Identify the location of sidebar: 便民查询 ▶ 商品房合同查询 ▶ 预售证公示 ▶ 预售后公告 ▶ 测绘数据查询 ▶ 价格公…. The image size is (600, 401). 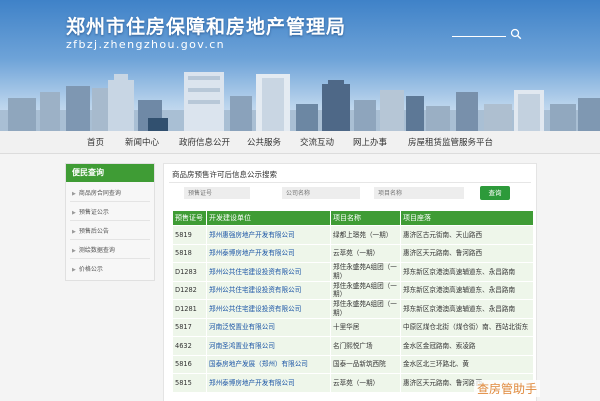
(110, 222).